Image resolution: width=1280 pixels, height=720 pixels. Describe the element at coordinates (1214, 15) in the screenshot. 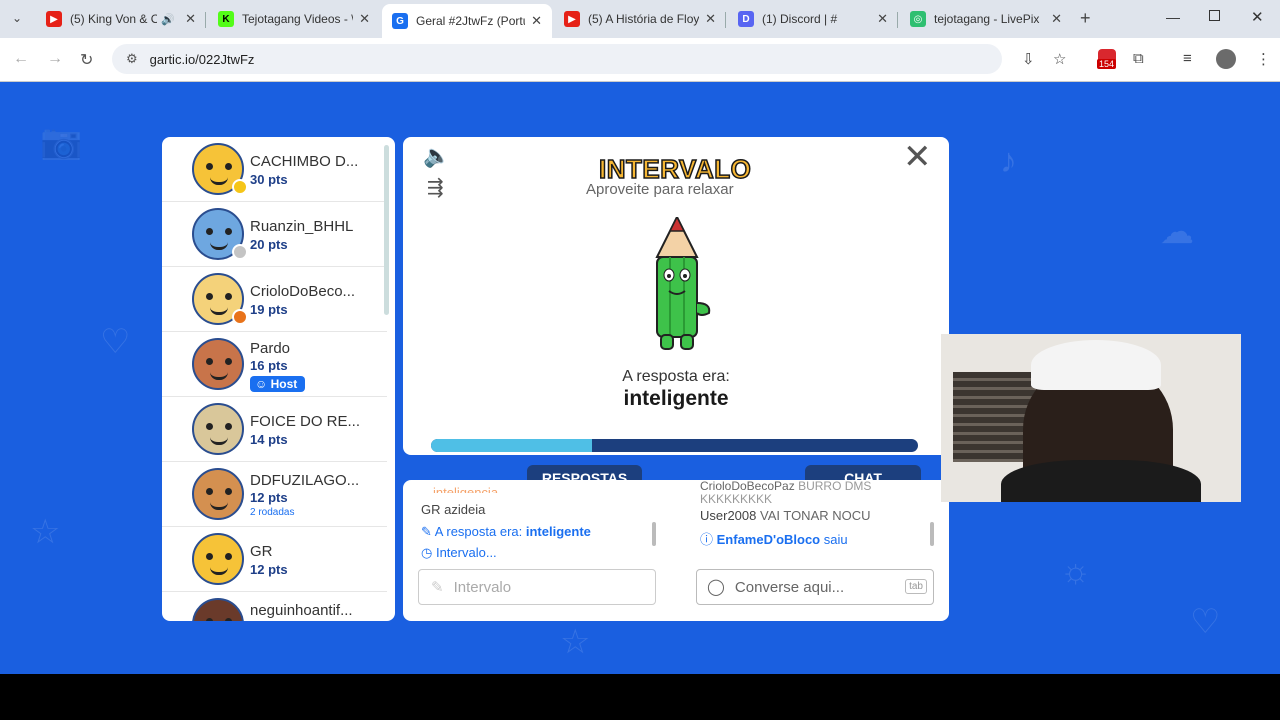

I see `restore-icon` at that location.